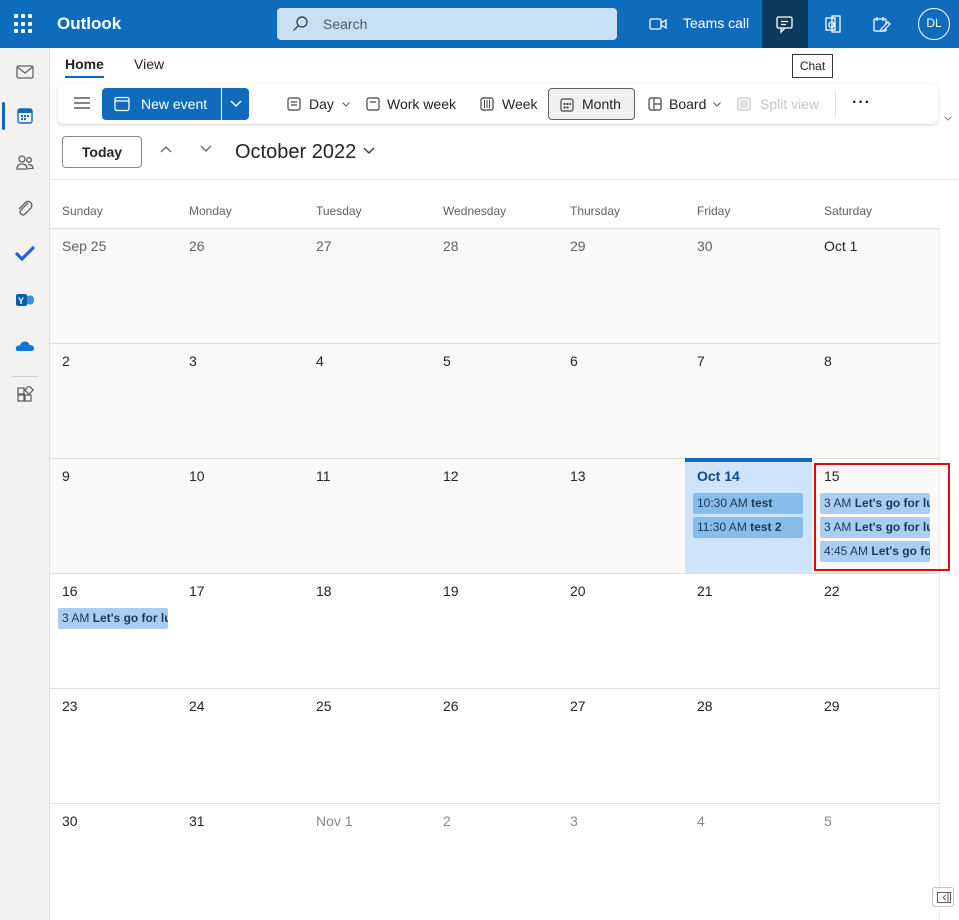 This screenshot has height=920, width=959. What do you see at coordinates (113, 285) in the screenshot?
I see `day-cell: Sep 25` at bounding box center [113, 285].